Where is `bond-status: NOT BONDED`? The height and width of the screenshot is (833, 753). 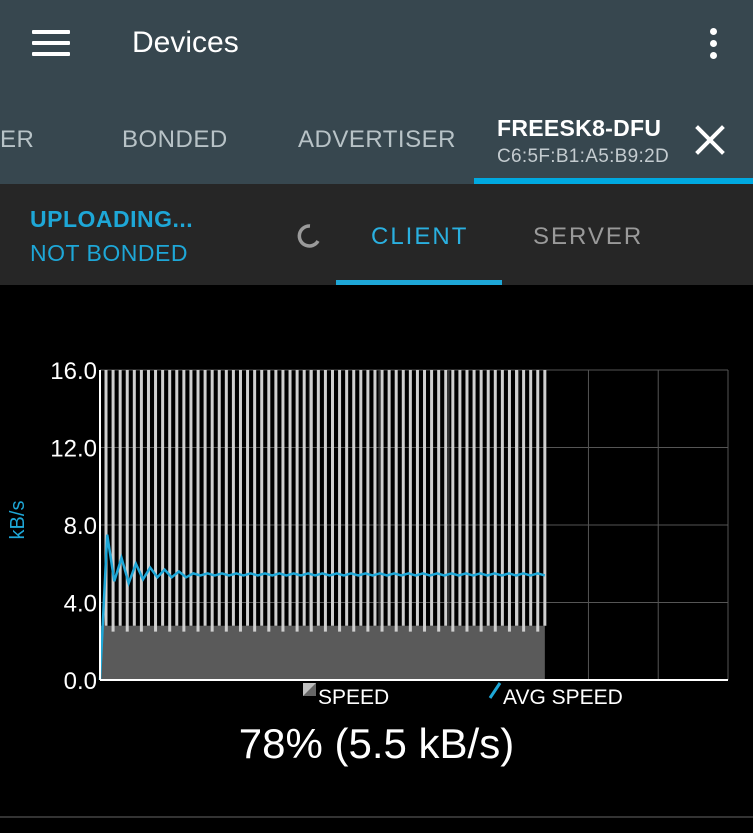
bond-status: NOT BONDED is located at coordinates (109, 253).